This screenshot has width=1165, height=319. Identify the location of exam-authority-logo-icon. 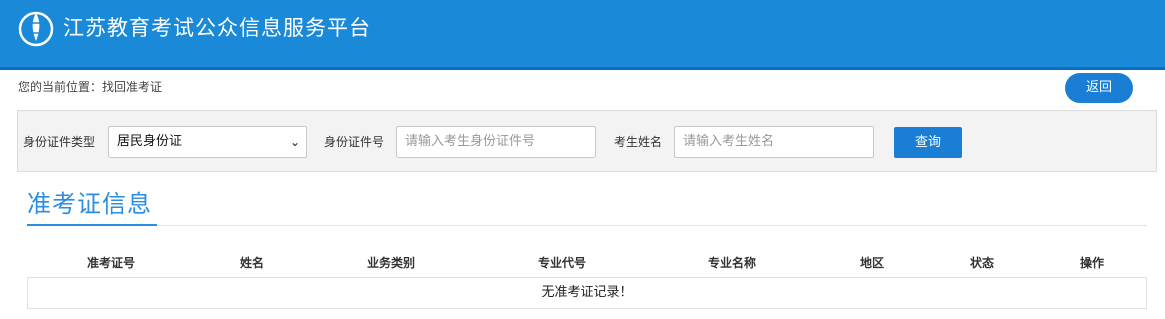
(36, 29).